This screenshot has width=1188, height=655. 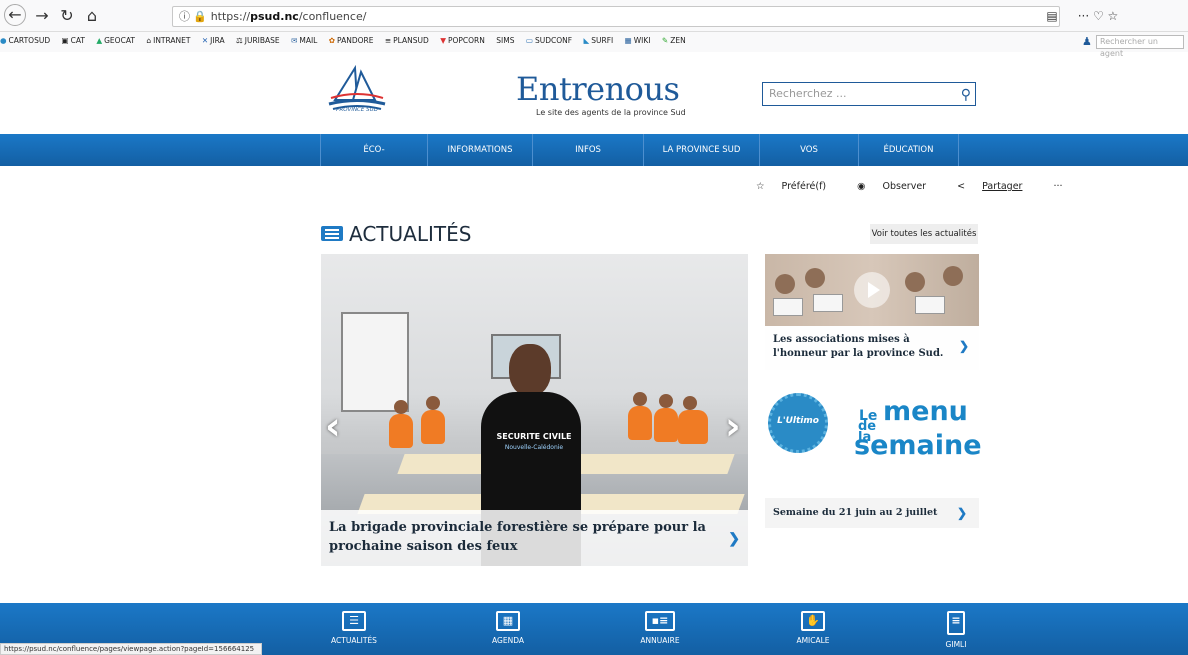 I want to click on bookmark-cartosud: ● CARTOSUD, so click(x=25, y=41).